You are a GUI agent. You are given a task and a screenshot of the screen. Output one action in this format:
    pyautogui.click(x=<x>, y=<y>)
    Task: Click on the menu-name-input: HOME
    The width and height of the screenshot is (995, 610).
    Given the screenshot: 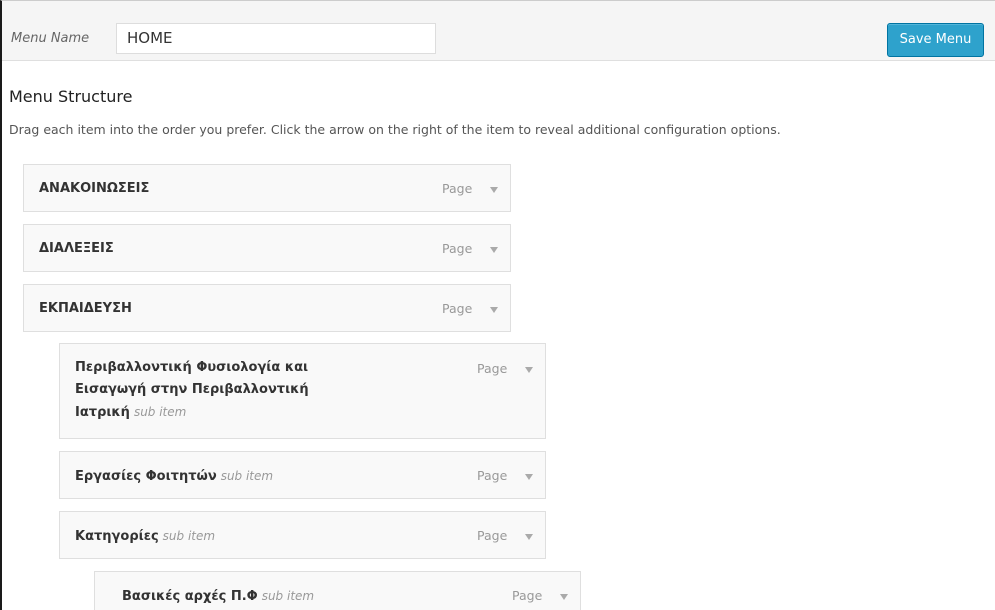 What is the action you would take?
    pyautogui.click(x=276, y=38)
    